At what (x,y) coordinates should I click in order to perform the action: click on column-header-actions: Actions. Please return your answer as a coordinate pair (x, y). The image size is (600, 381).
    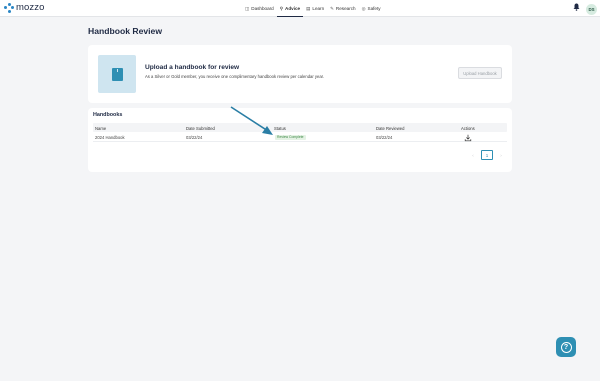
    Looking at the image, I should click on (468, 128).